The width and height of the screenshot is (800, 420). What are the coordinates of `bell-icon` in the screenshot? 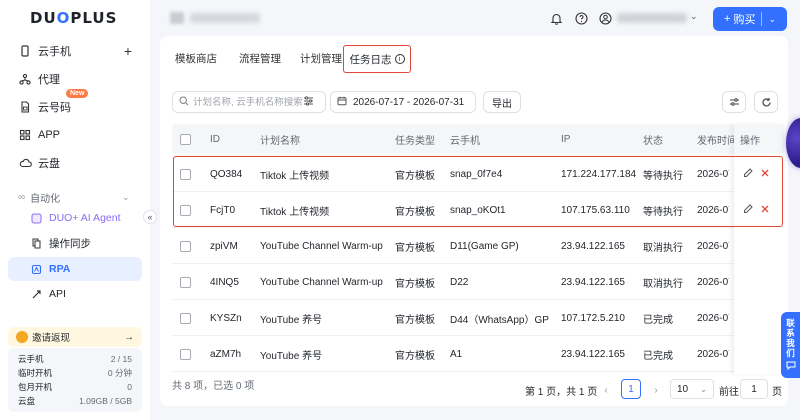 It's located at (556, 18).